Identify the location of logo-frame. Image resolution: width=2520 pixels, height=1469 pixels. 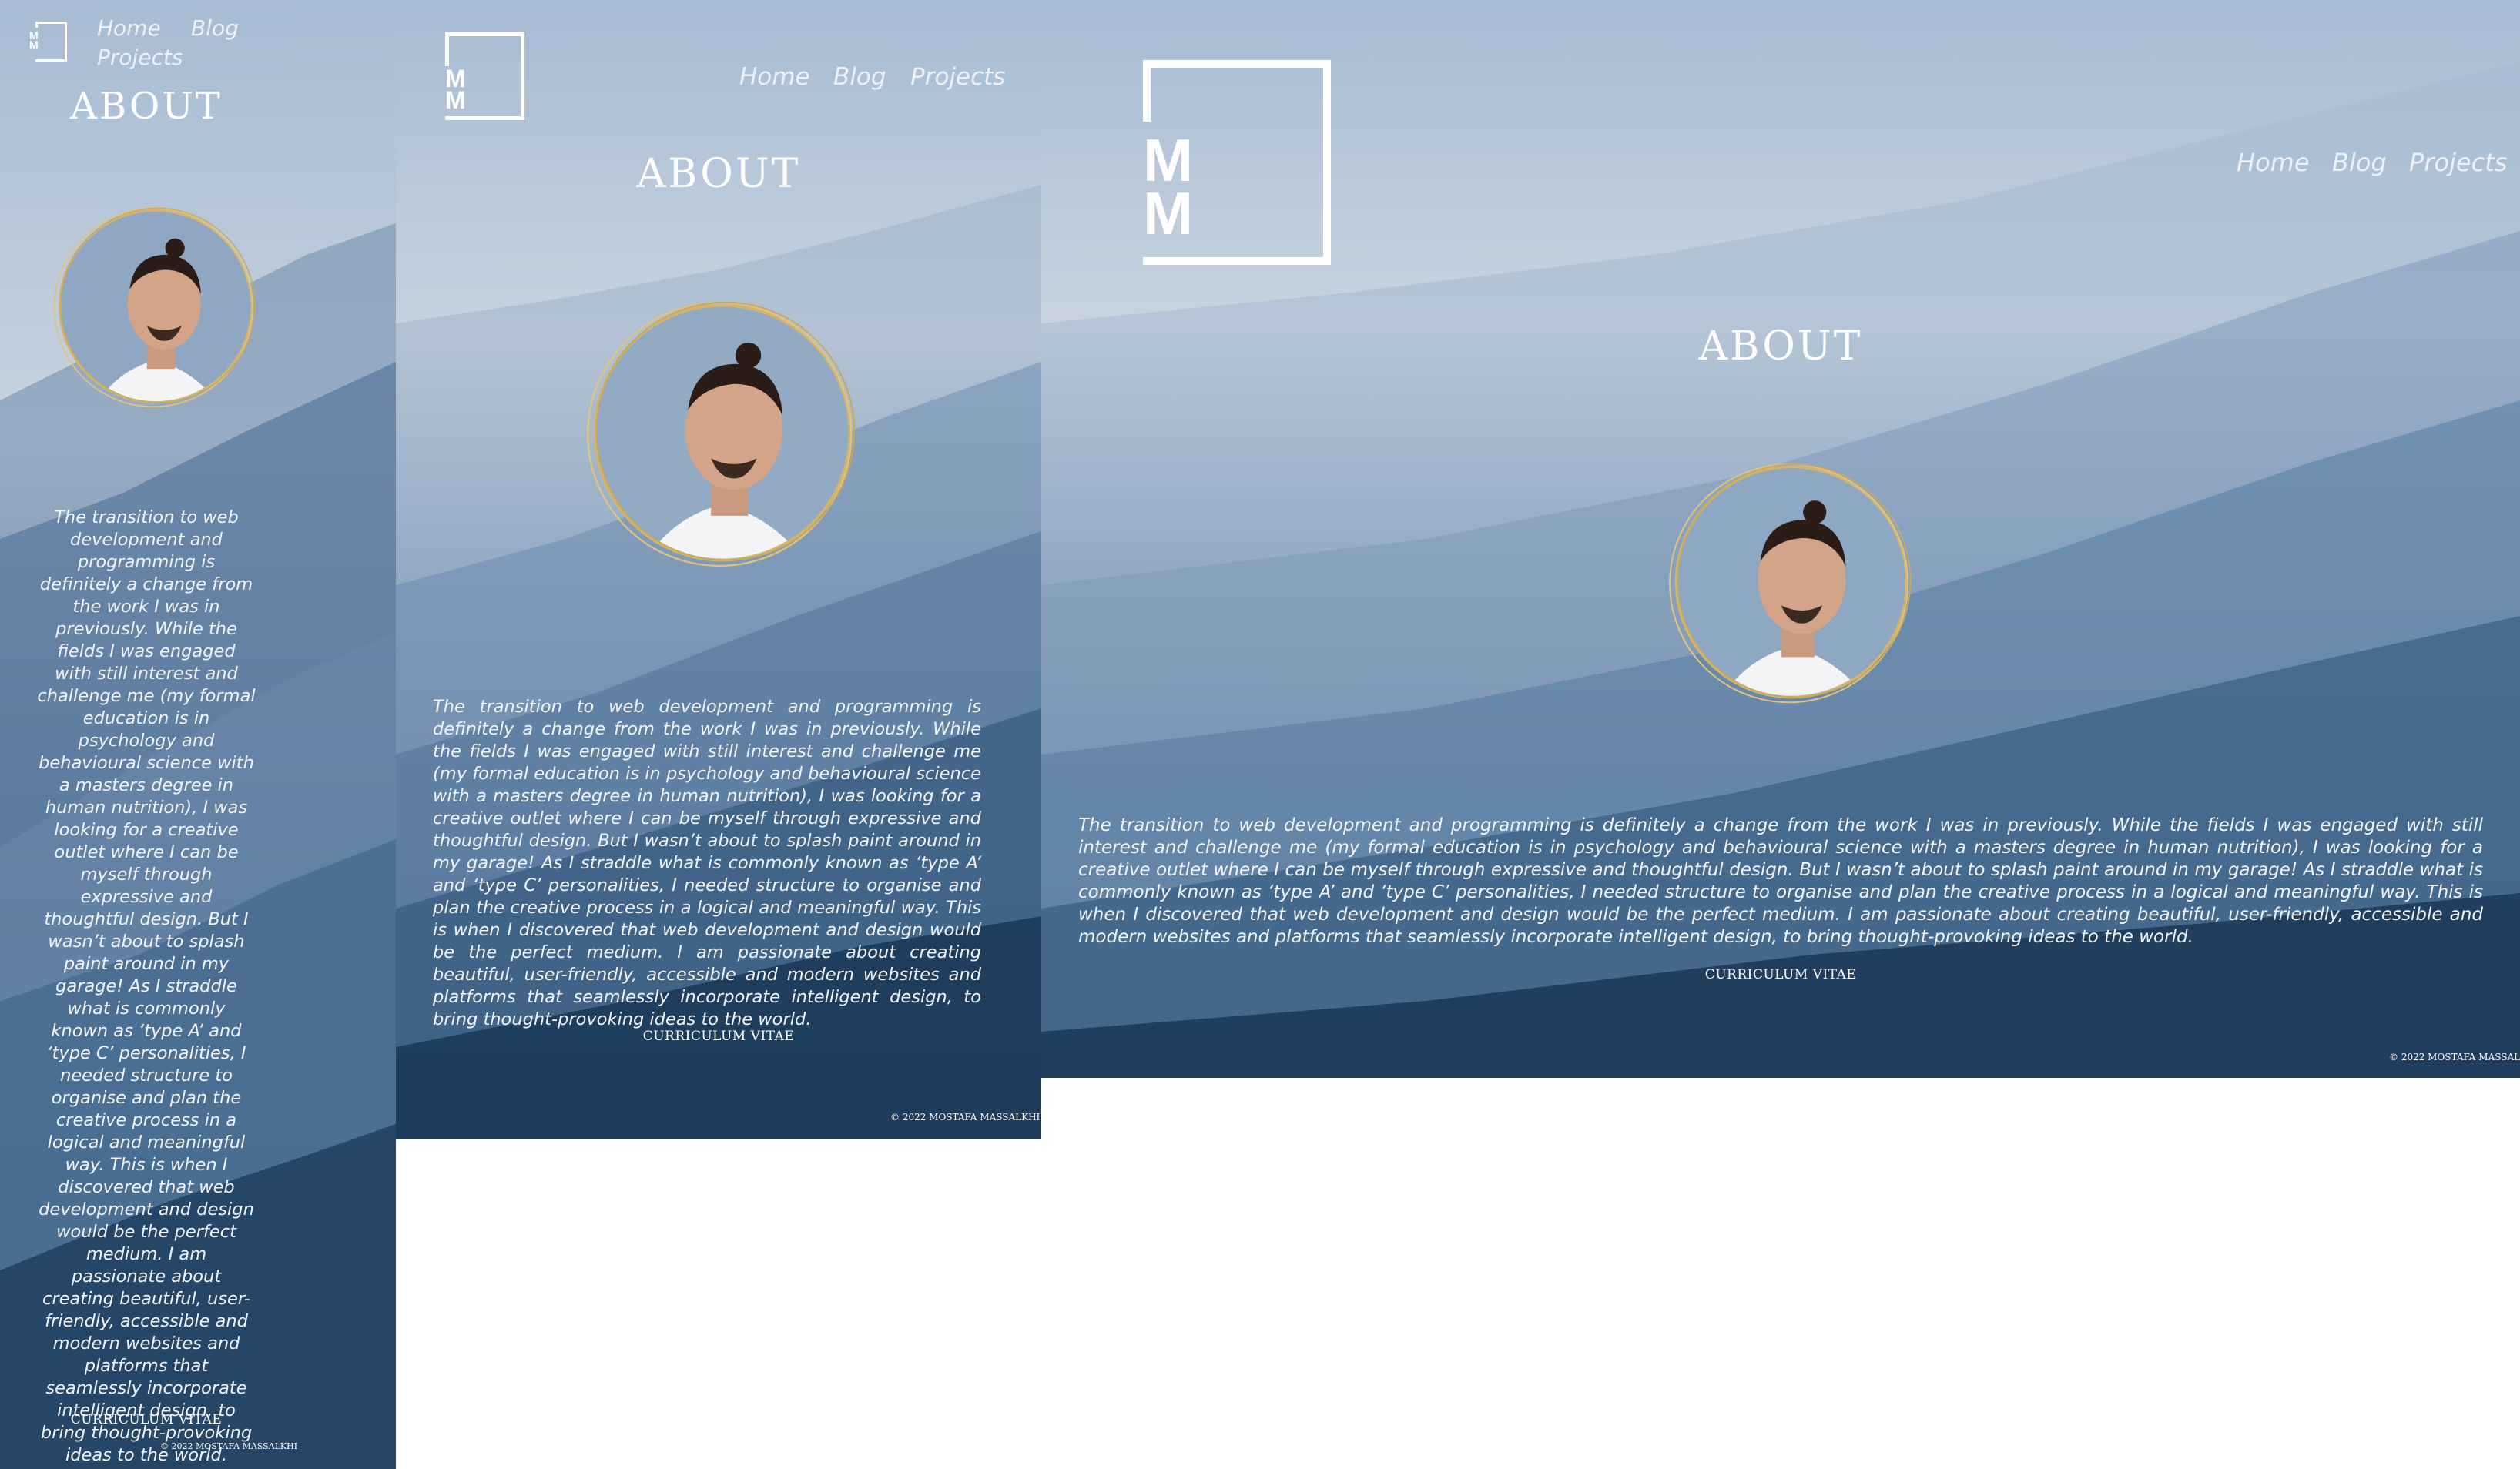
(51, 42).